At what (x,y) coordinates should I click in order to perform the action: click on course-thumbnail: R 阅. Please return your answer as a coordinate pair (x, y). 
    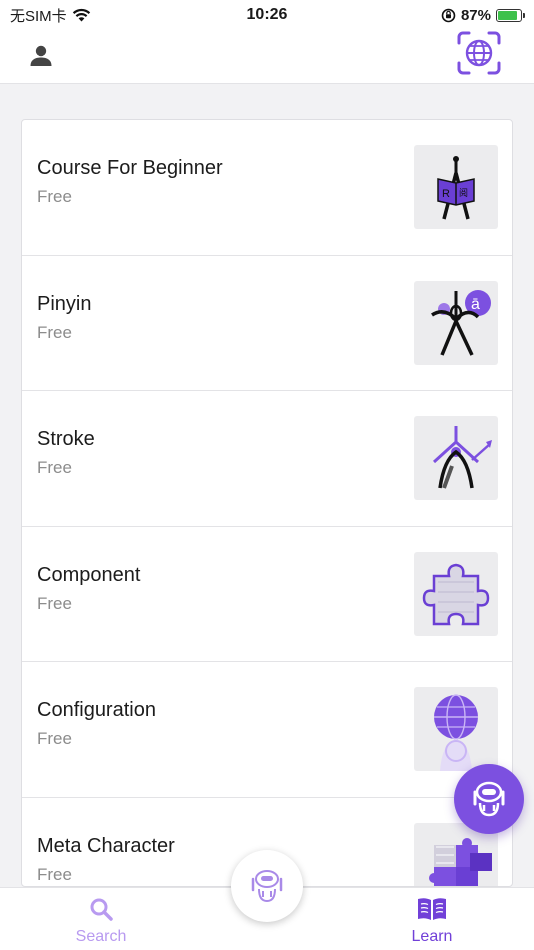
    Looking at the image, I should click on (456, 187).